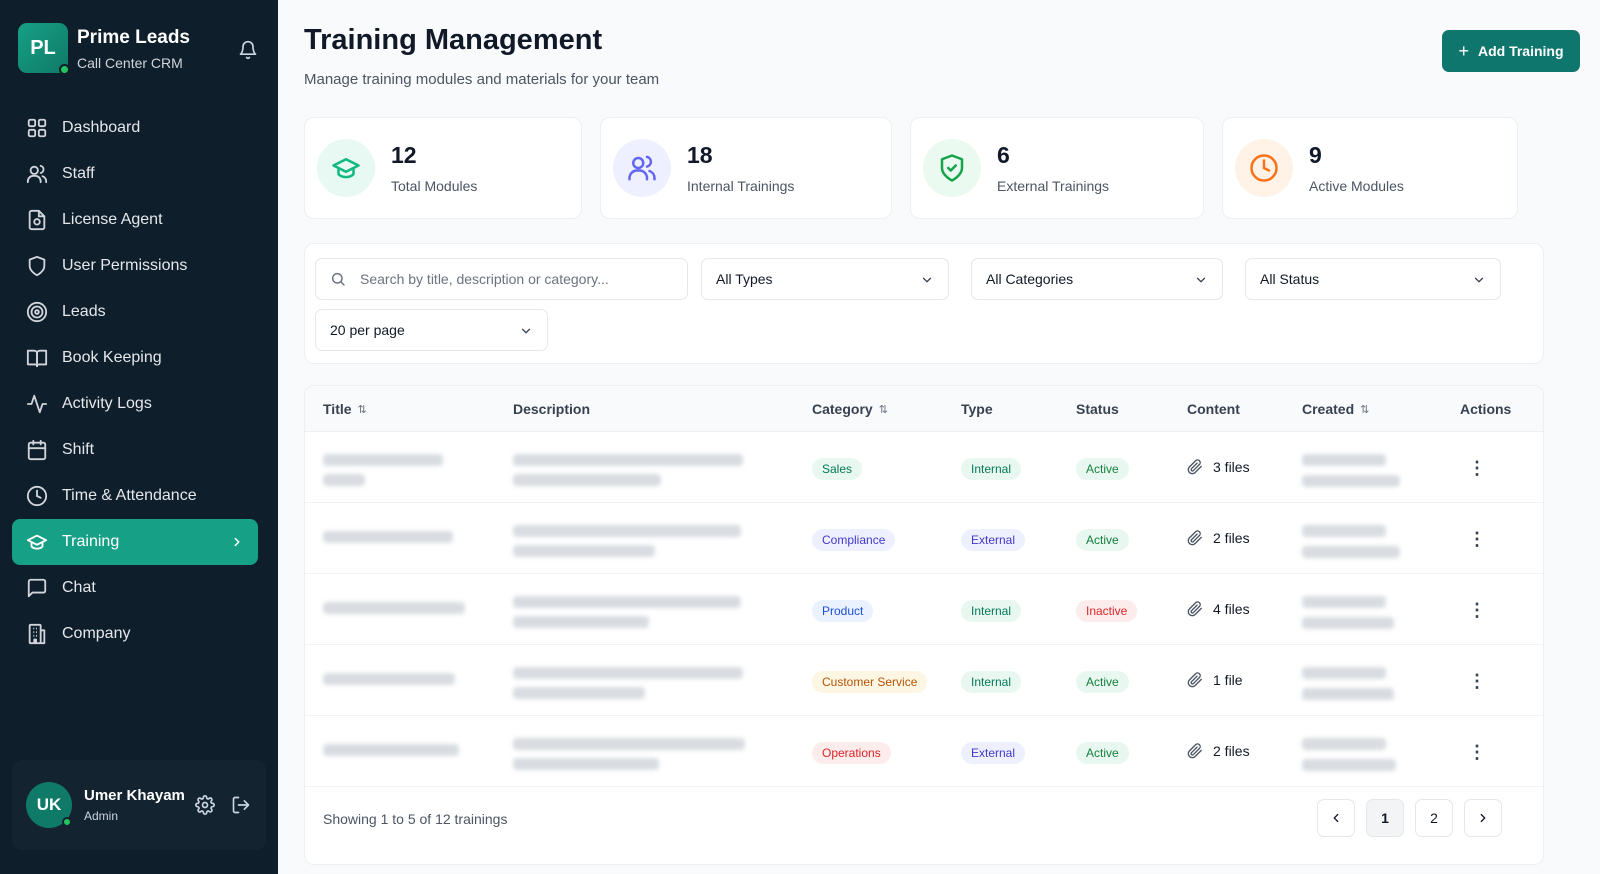  What do you see at coordinates (135, 634) in the screenshot?
I see `sidebar-item-company: Company` at bounding box center [135, 634].